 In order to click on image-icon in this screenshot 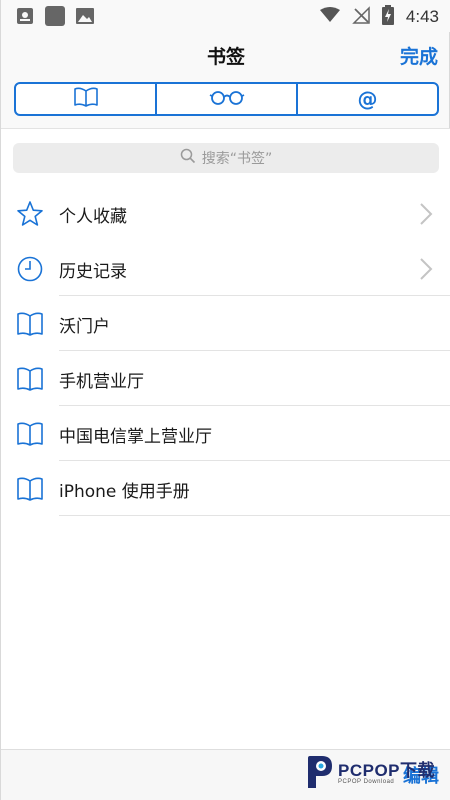, I will do `click(85, 16)`.